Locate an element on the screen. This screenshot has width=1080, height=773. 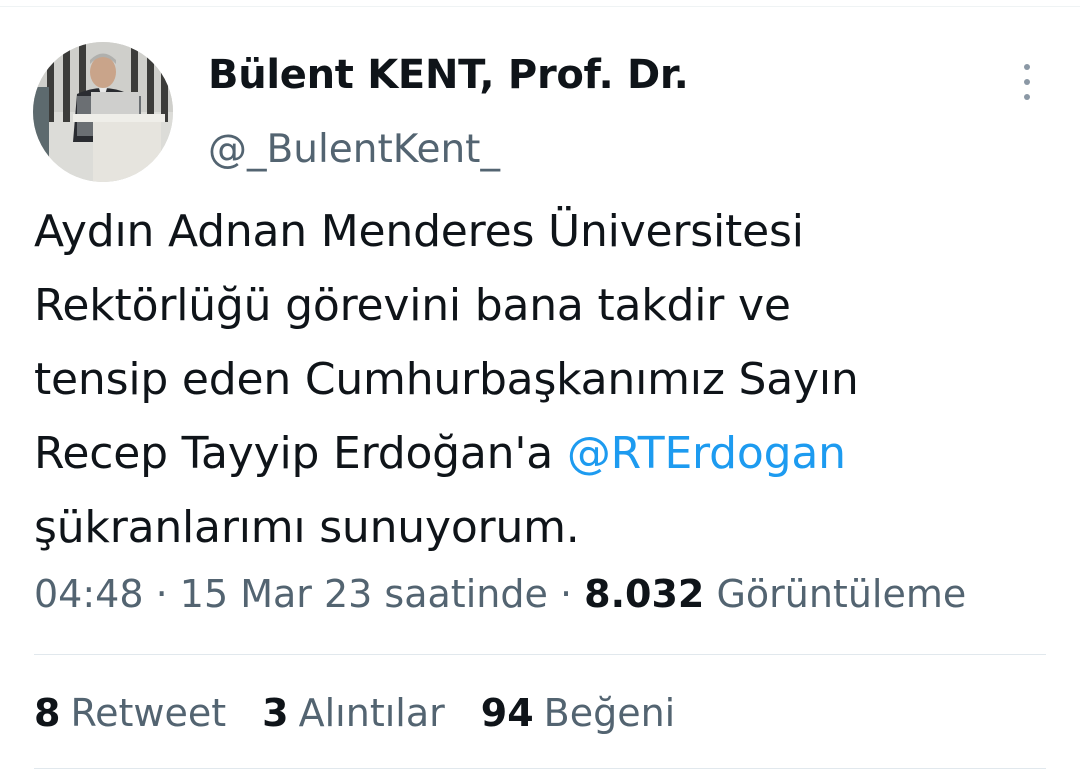
stats-divider-top is located at coordinates (540, 654).